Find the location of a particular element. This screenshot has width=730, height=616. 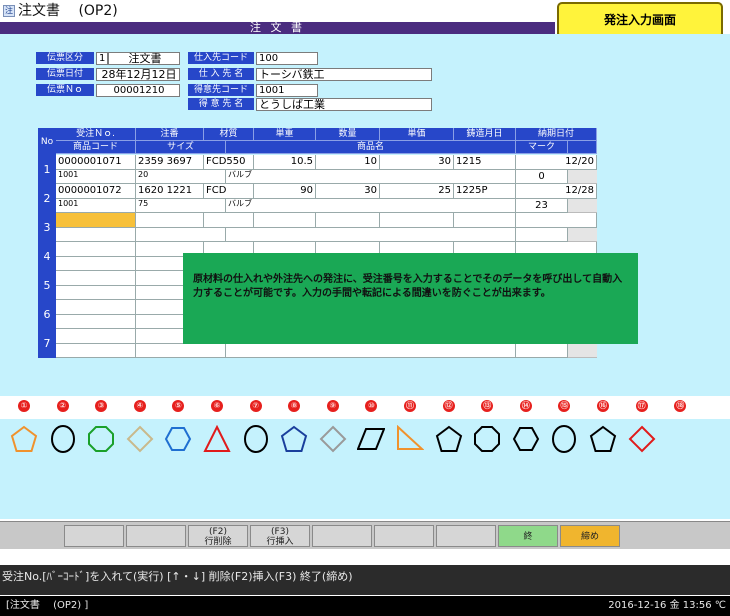

size-cell: 20 is located at coordinates (181, 177).